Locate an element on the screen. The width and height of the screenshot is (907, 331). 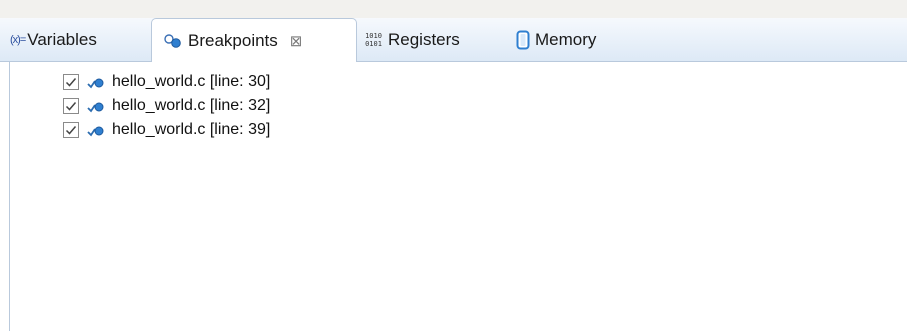
tab-breakpoints: Breakpoints ⊠ is located at coordinates (254, 40).